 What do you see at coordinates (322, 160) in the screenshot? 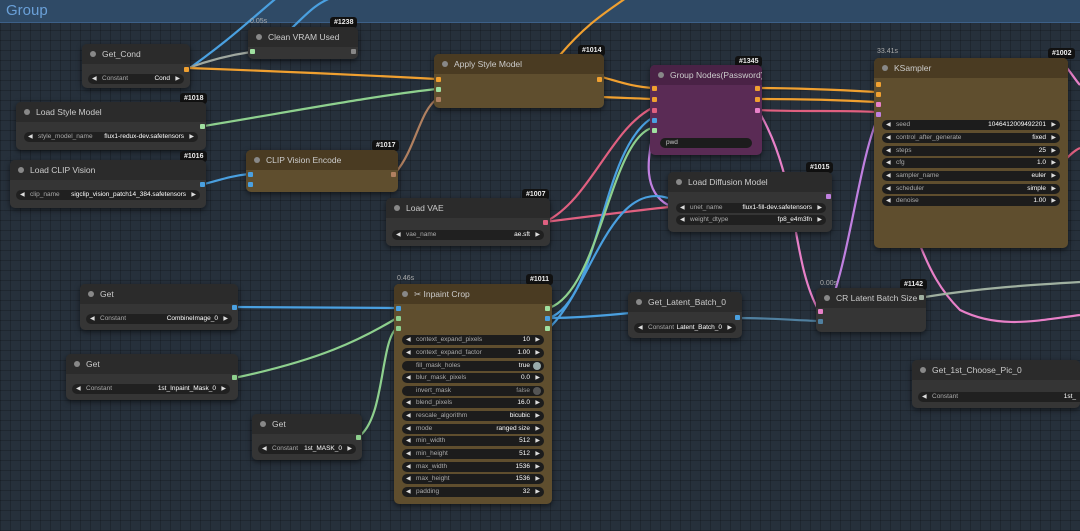
I see `node-header: CLIP Vision Encode` at bounding box center [322, 160].